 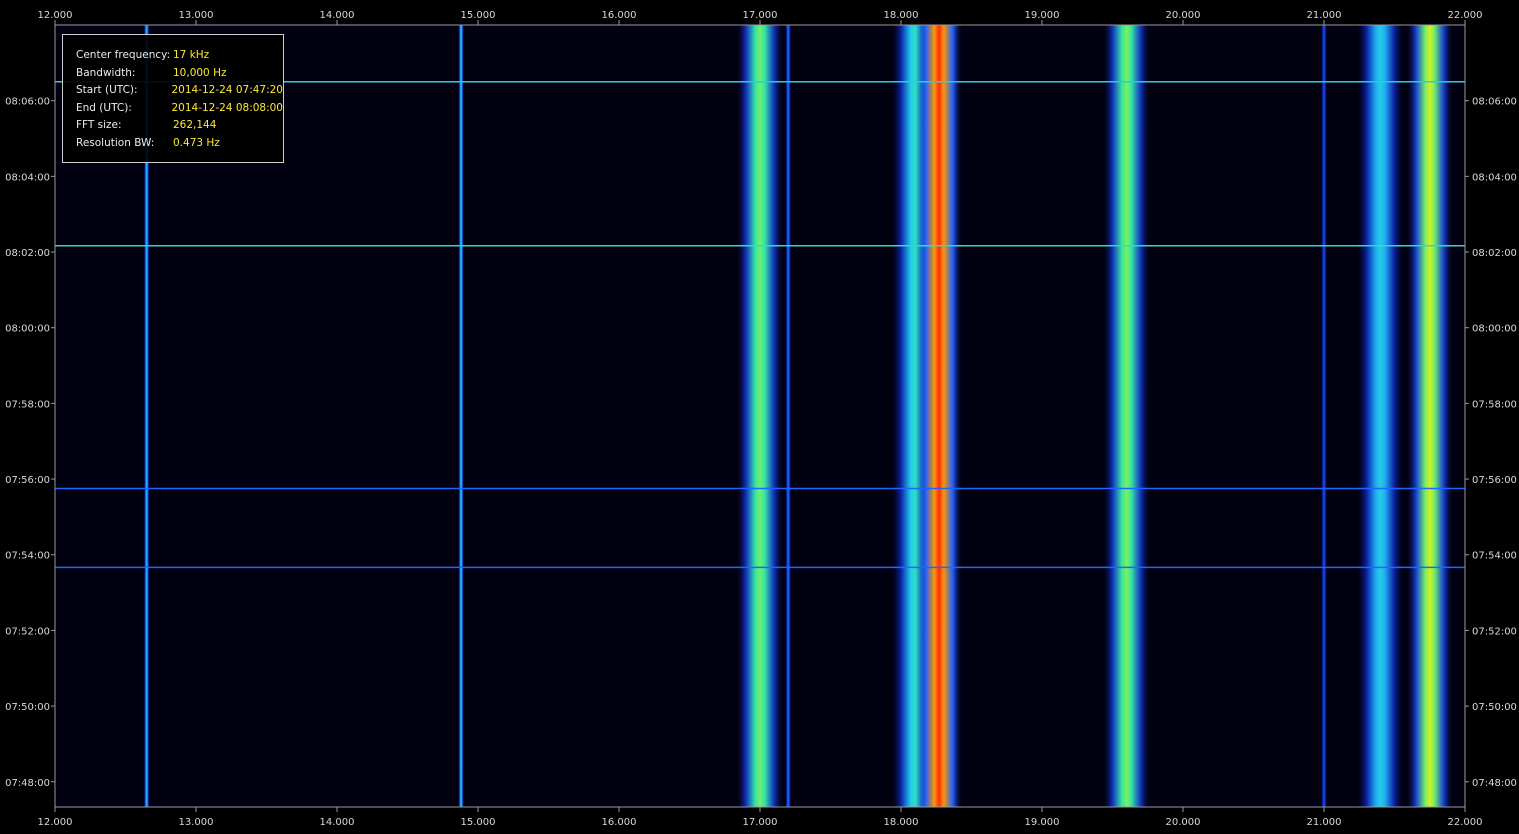 What do you see at coordinates (123, 55) in the screenshot?
I see `info-label: Center frequency:` at bounding box center [123, 55].